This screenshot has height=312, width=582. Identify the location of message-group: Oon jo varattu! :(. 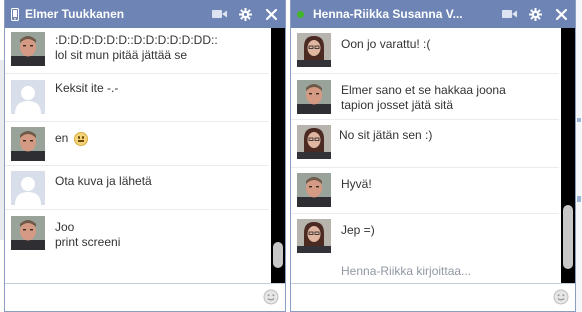
(425, 51).